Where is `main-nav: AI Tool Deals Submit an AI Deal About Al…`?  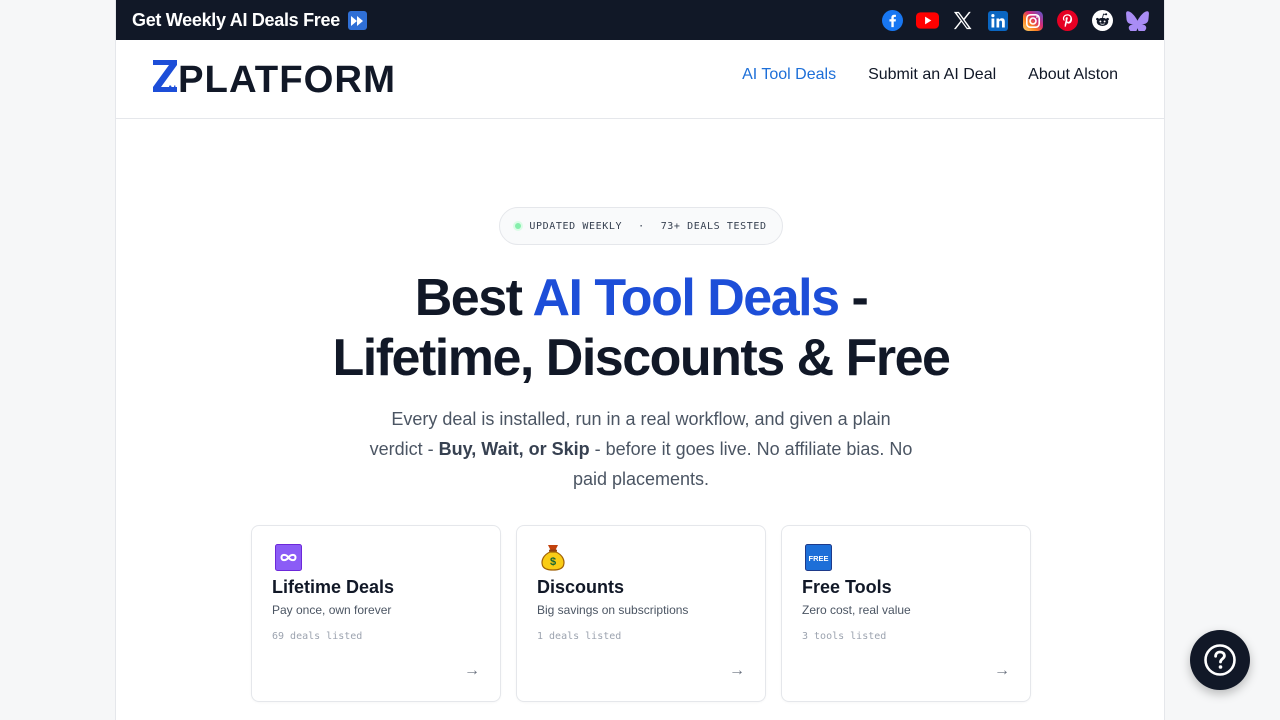
main-nav: AI Tool Deals Submit an AI Deal About Al… is located at coordinates (930, 75).